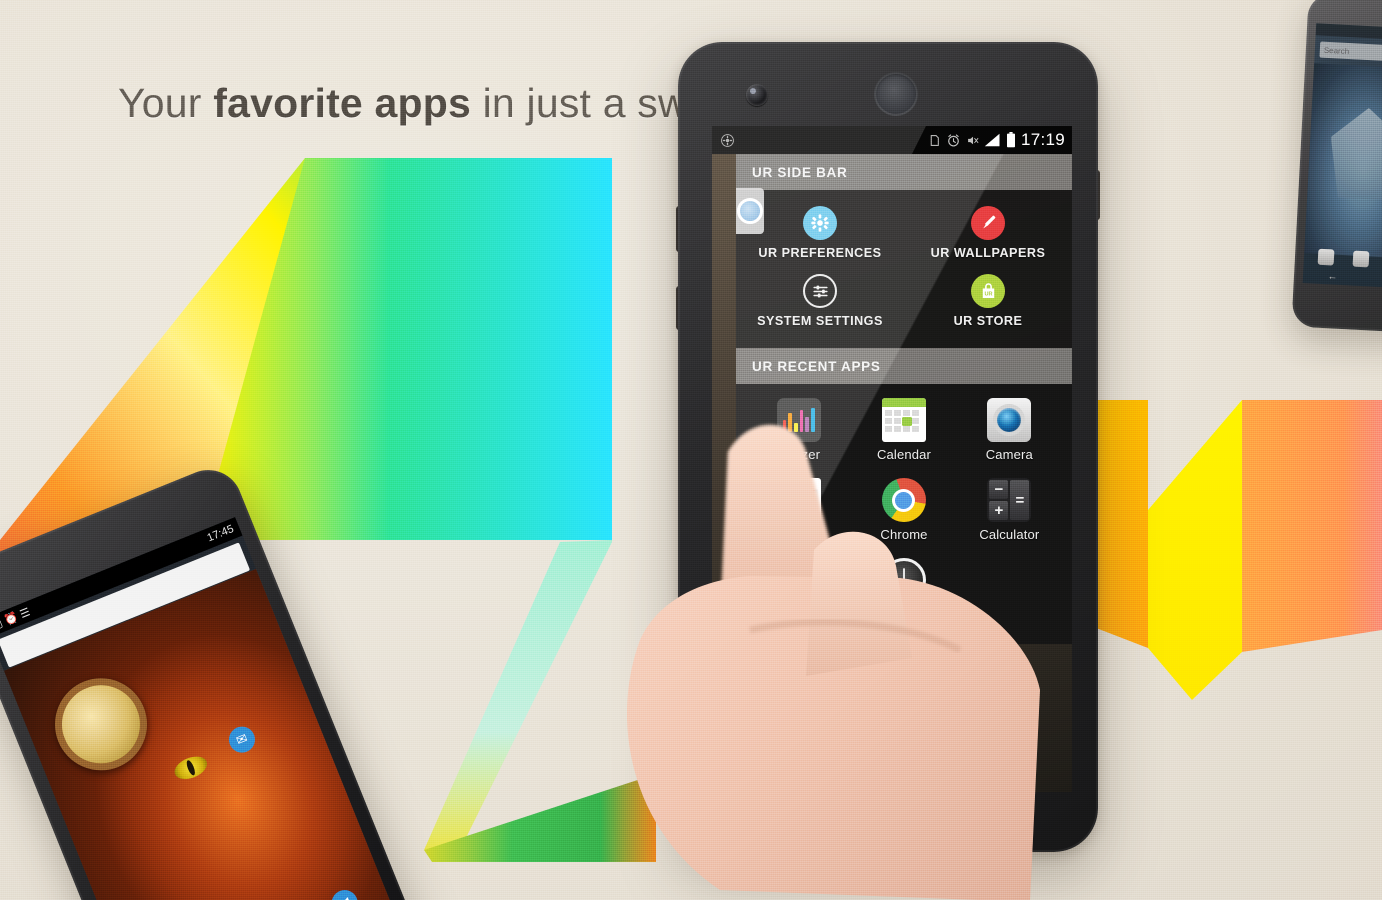 Image resolution: width=1382 pixels, height=900 pixels. I want to click on contacts-icon, so click(1361, 259).